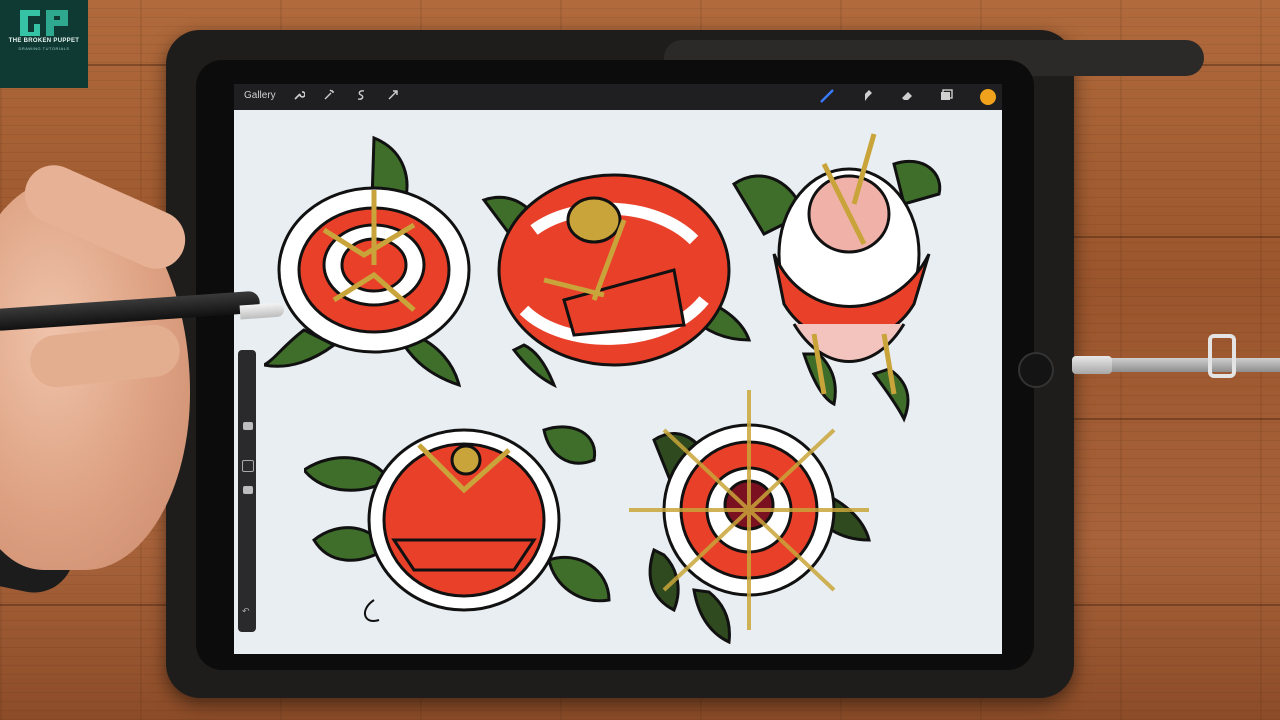  I want to click on selection-icon, so click(361, 97).